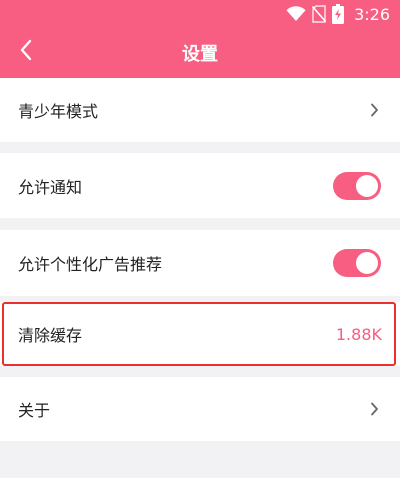 Image resolution: width=400 pixels, height=478 pixels. I want to click on clear-cache-label: 清除缓存, so click(50, 335).